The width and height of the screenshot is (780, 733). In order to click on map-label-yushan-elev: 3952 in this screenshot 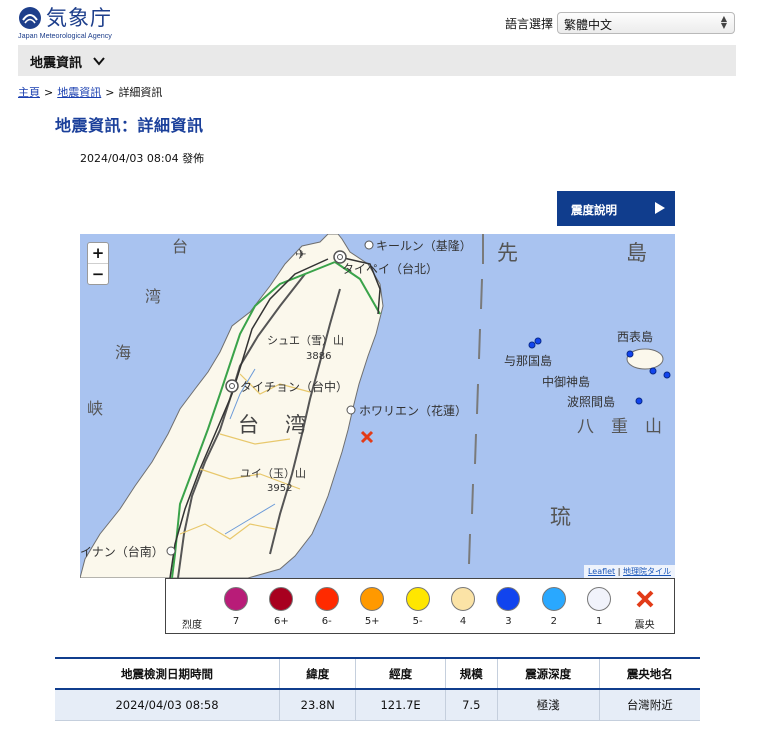, I will do `click(279, 488)`.